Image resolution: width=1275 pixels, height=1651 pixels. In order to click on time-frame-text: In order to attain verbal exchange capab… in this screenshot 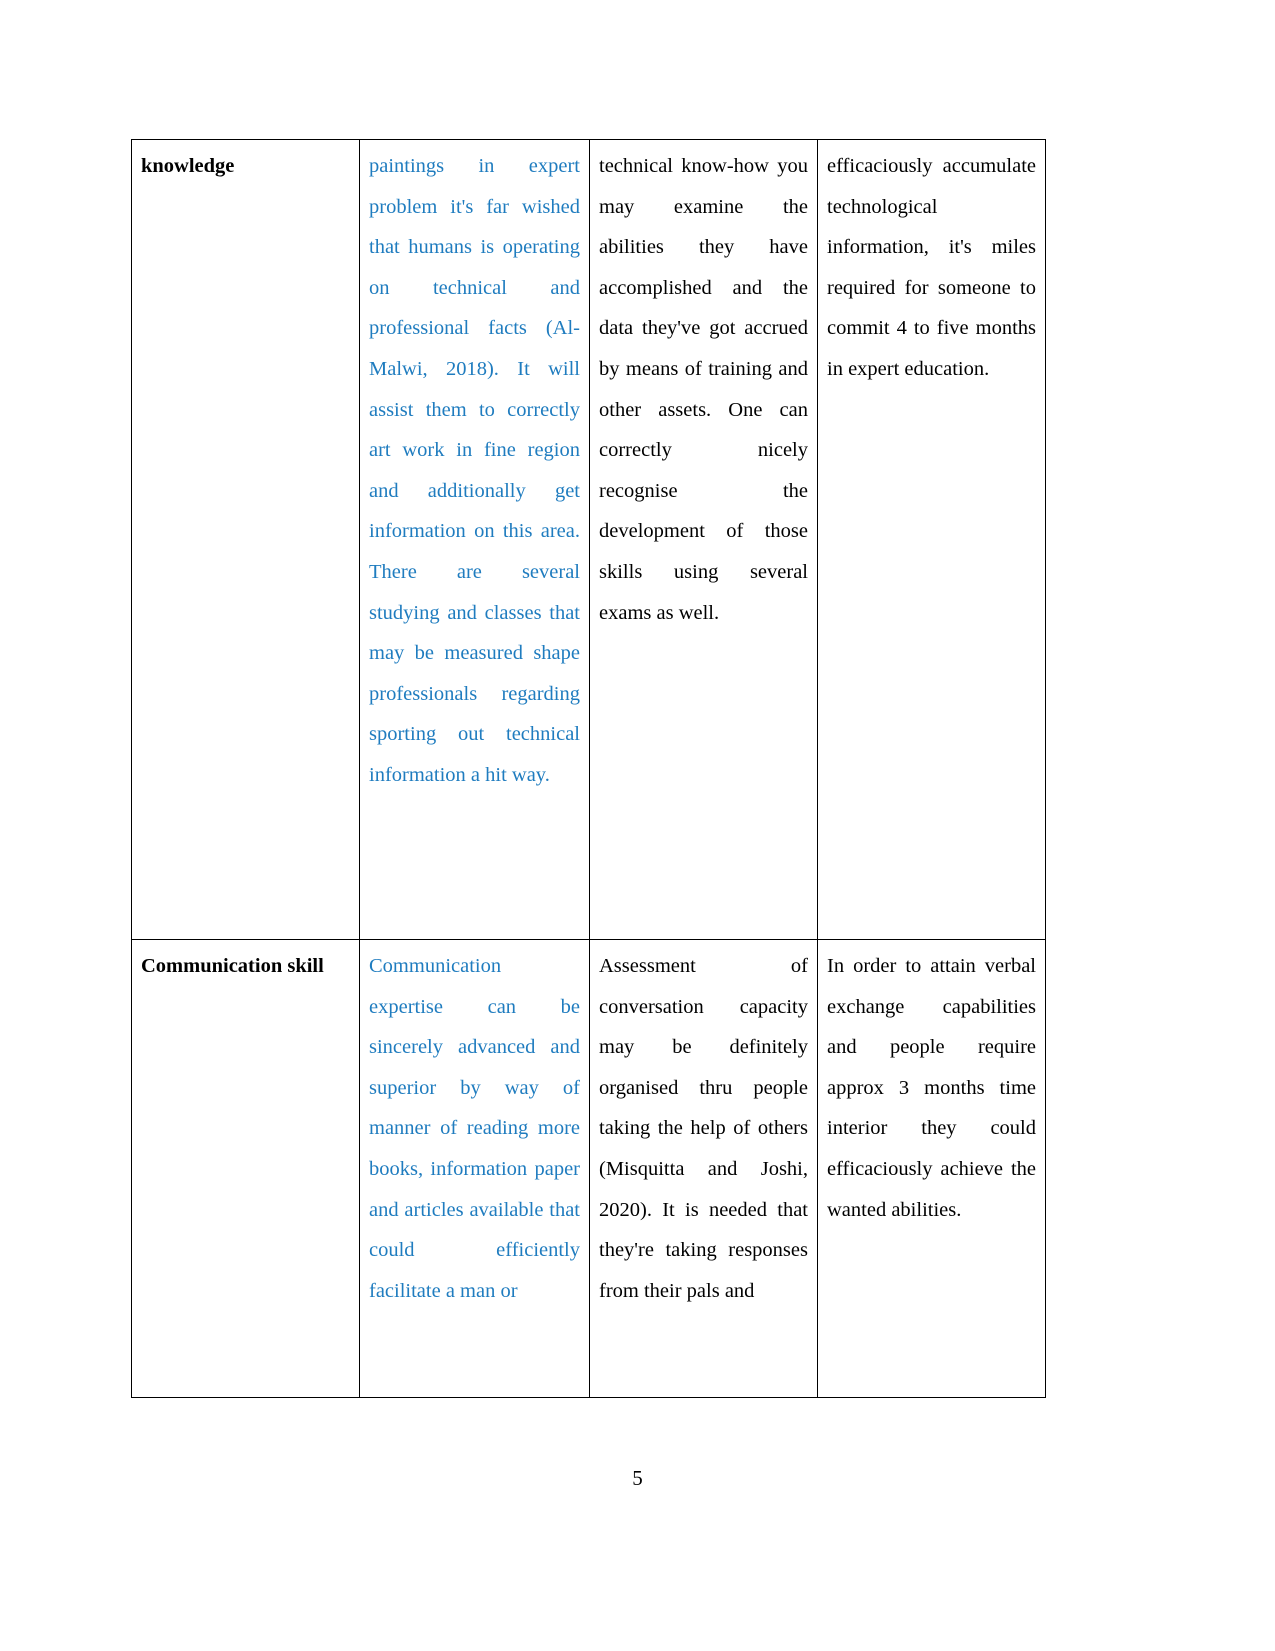, I will do `click(931, 1088)`.